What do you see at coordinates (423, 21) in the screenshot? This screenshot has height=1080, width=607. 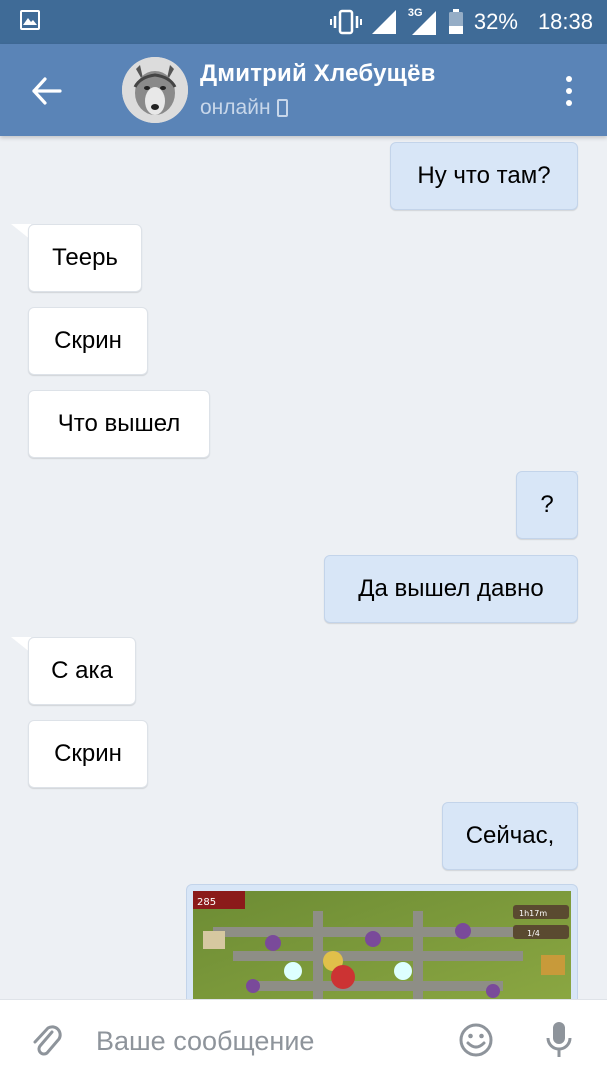 I see `network-3g-icon: 3G` at bounding box center [423, 21].